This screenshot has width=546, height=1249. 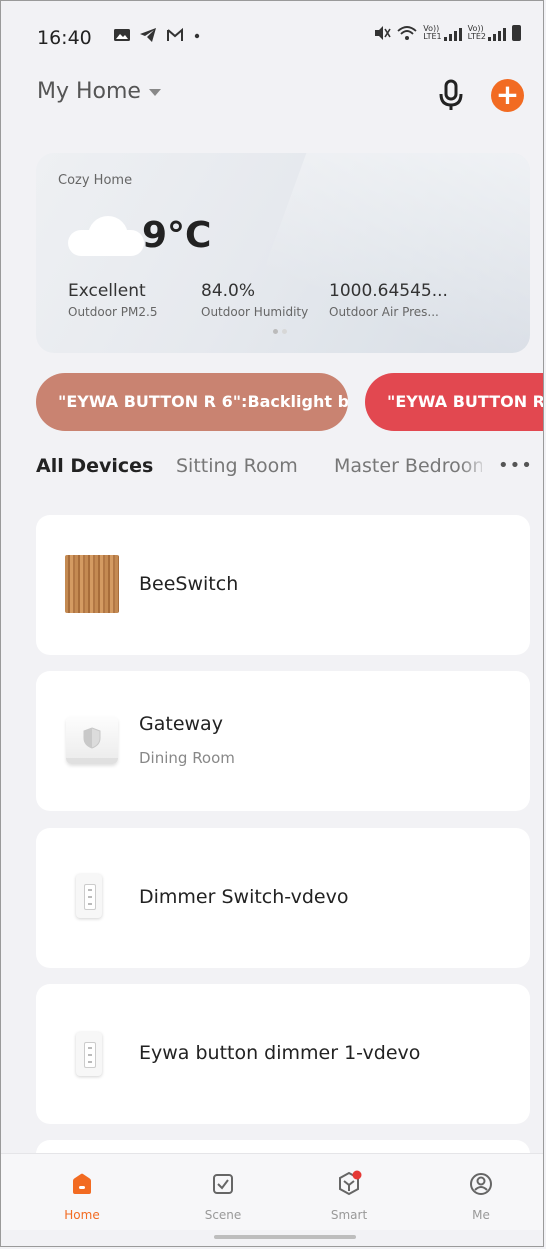 What do you see at coordinates (154, 92) in the screenshot?
I see `caret-down-icon` at bounding box center [154, 92].